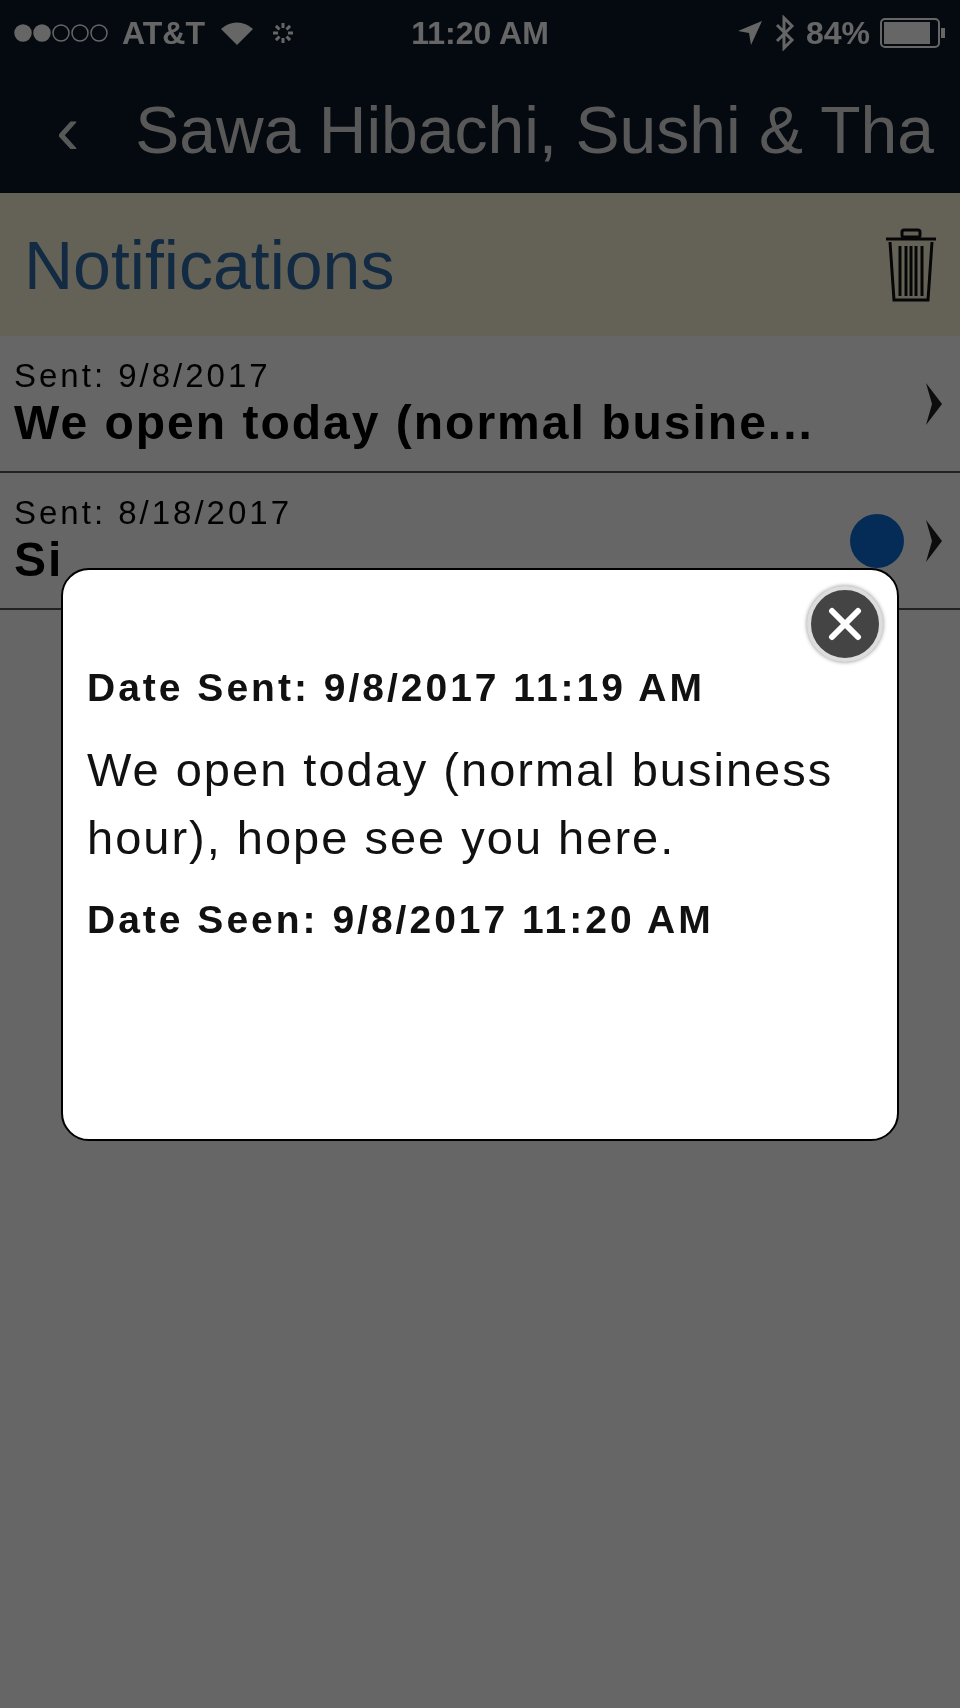 The height and width of the screenshot is (1708, 960). I want to click on battery-text: 84%, so click(837, 33).